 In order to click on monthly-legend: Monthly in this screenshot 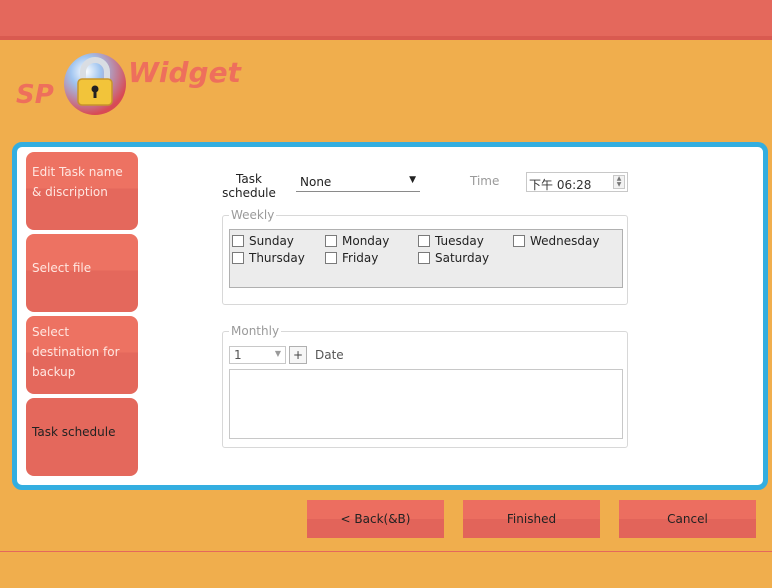, I will do `click(255, 331)`.